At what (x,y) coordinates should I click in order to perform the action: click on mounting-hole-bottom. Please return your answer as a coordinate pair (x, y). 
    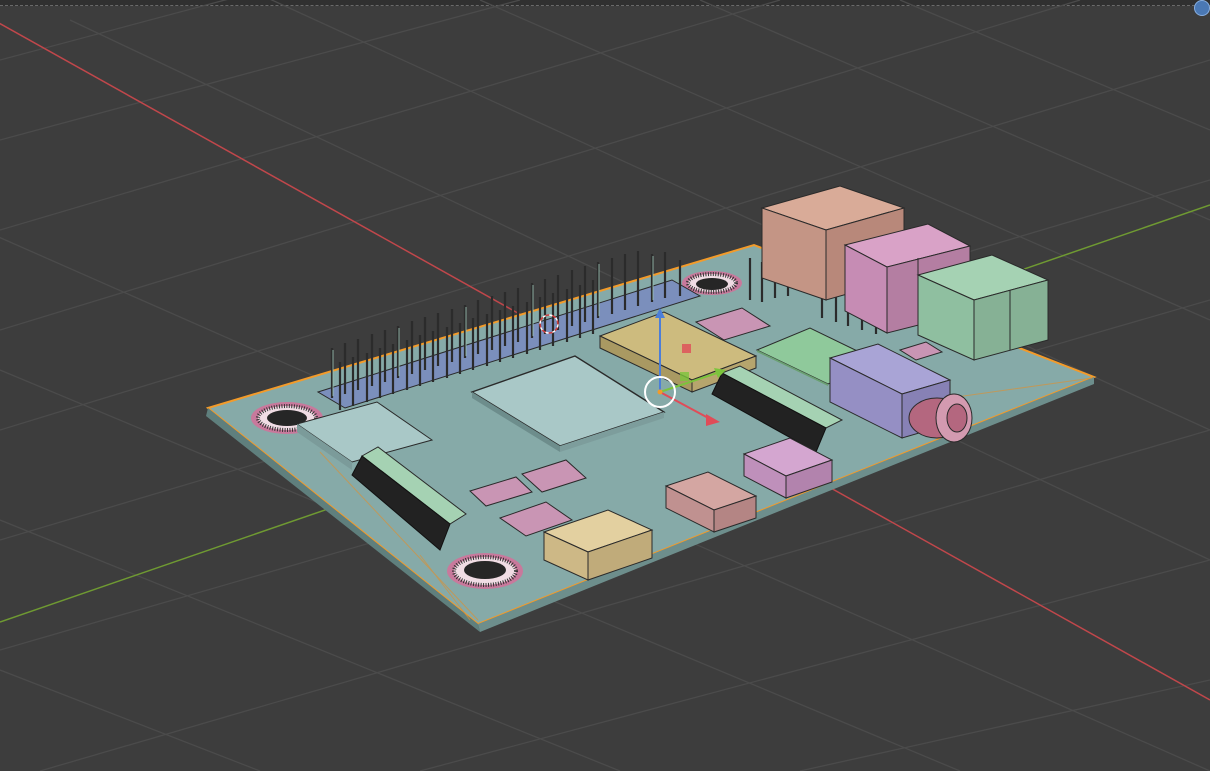
    Looking at the image, I should click on (485, 571).